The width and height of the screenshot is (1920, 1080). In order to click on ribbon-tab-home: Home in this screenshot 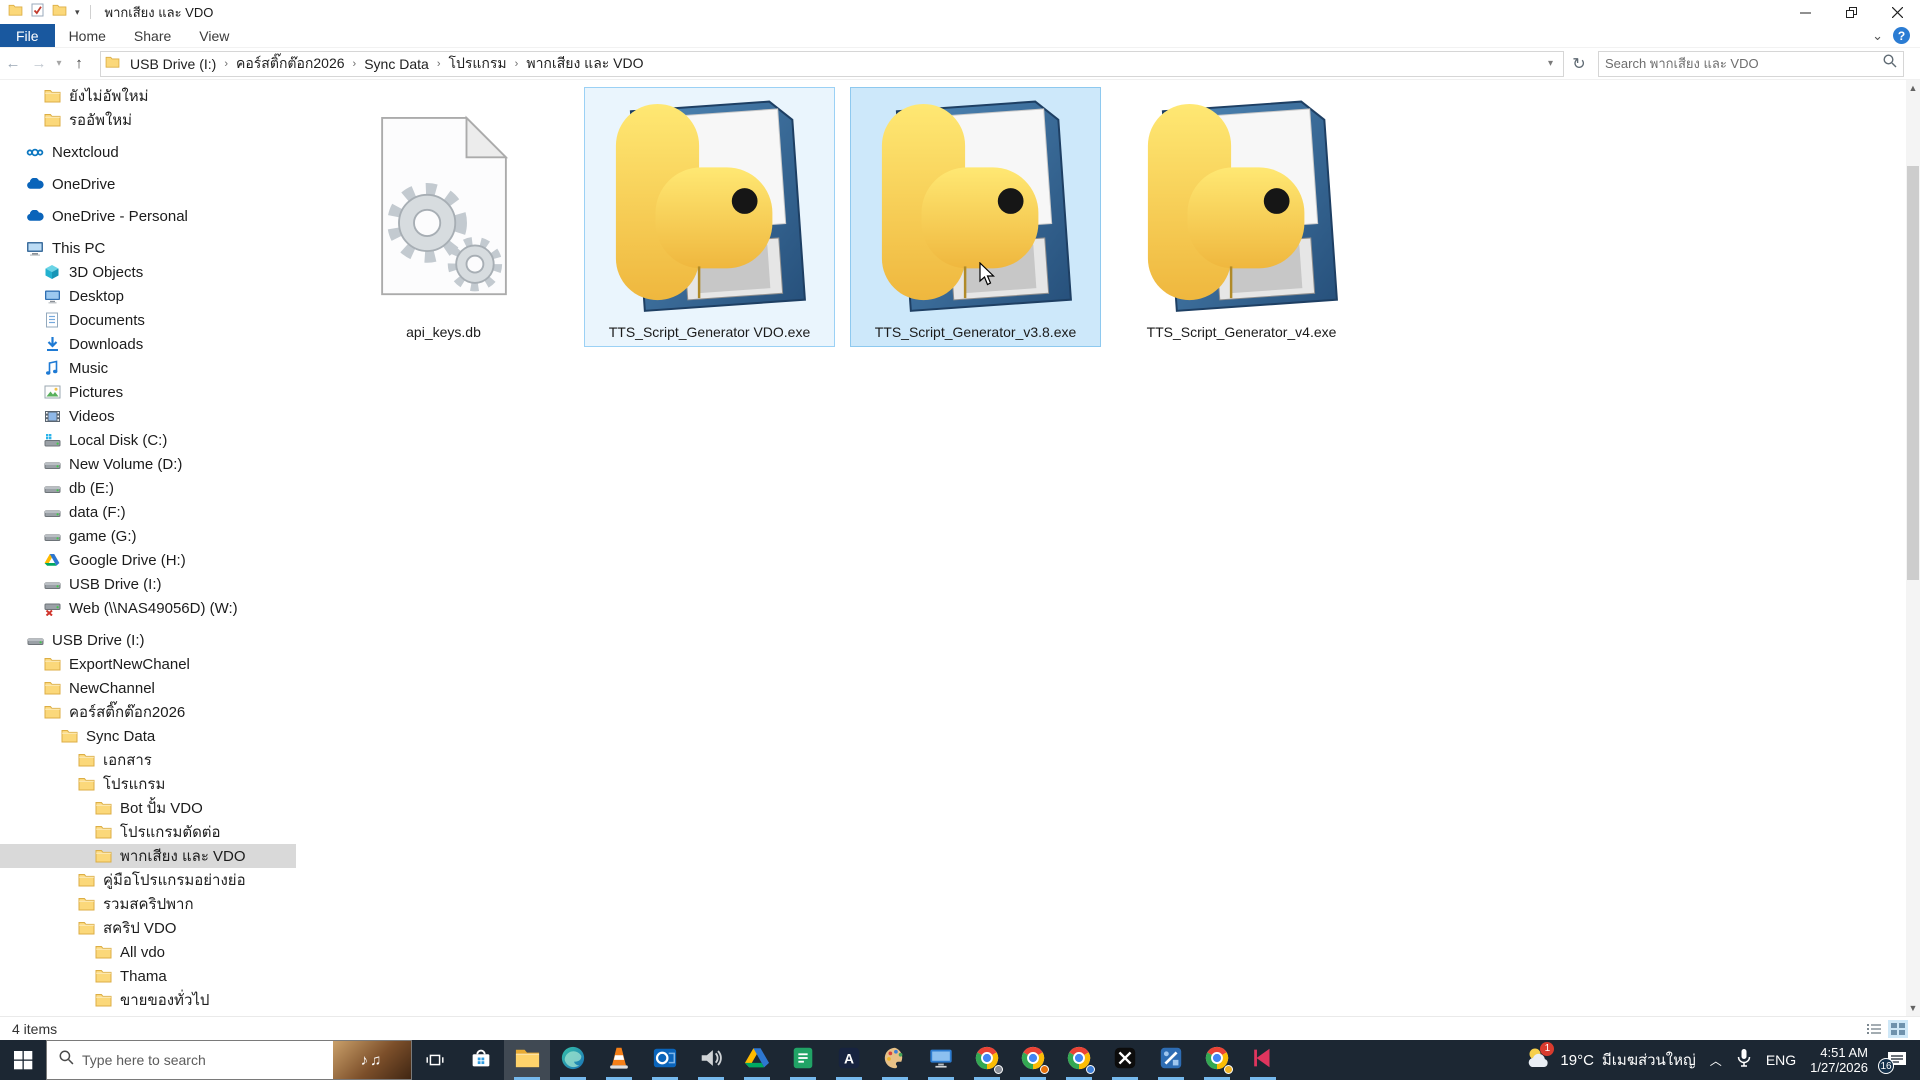, I will do `click(87, 35)`.